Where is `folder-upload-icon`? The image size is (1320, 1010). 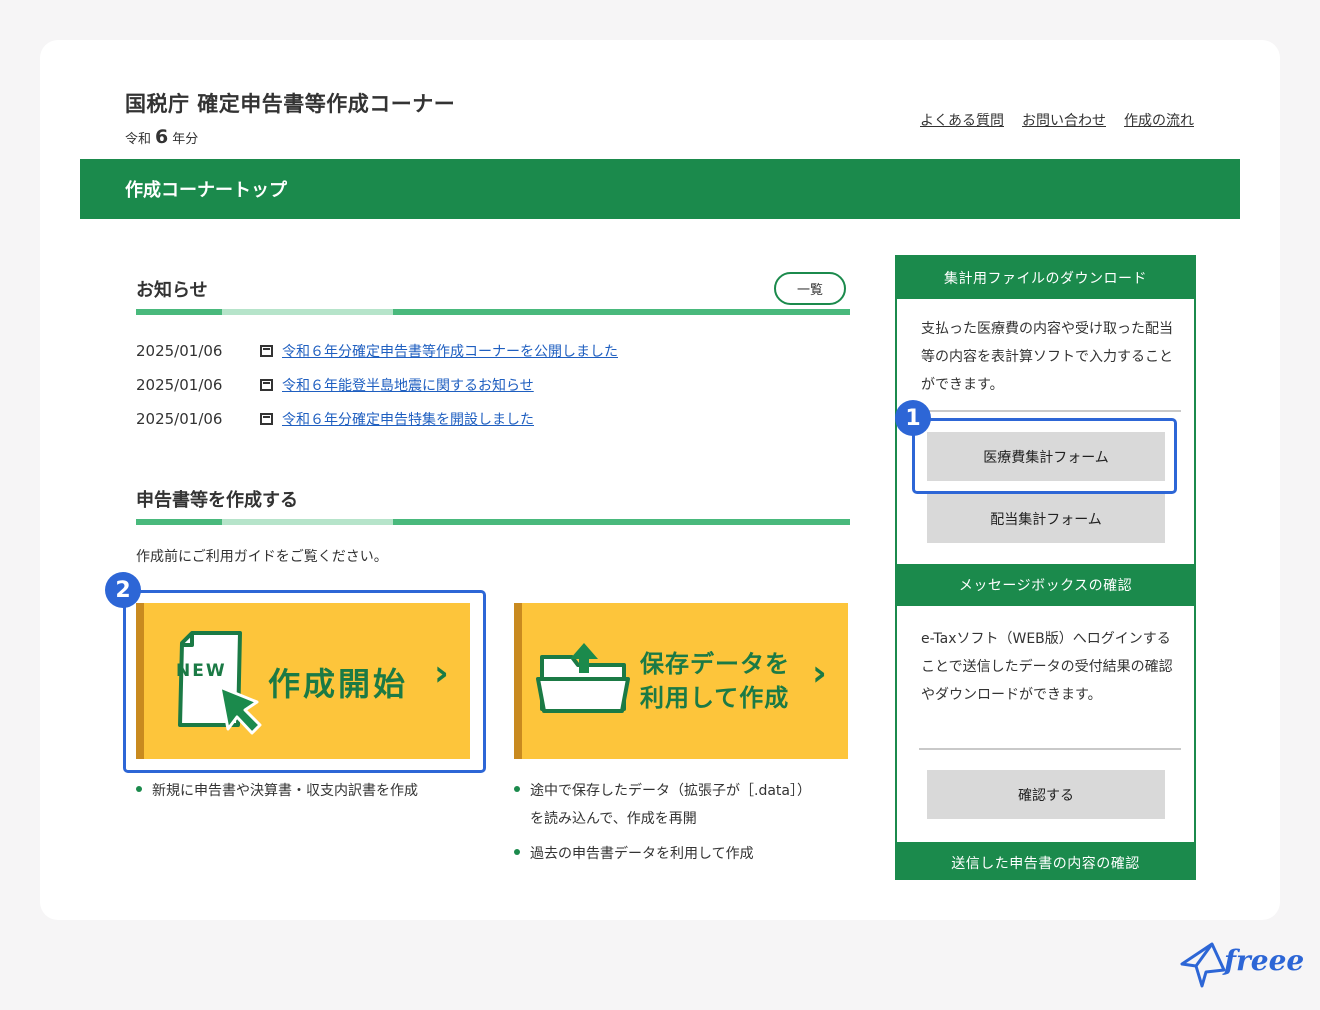
folder-upload-icon is located at coordinates (583, 678).